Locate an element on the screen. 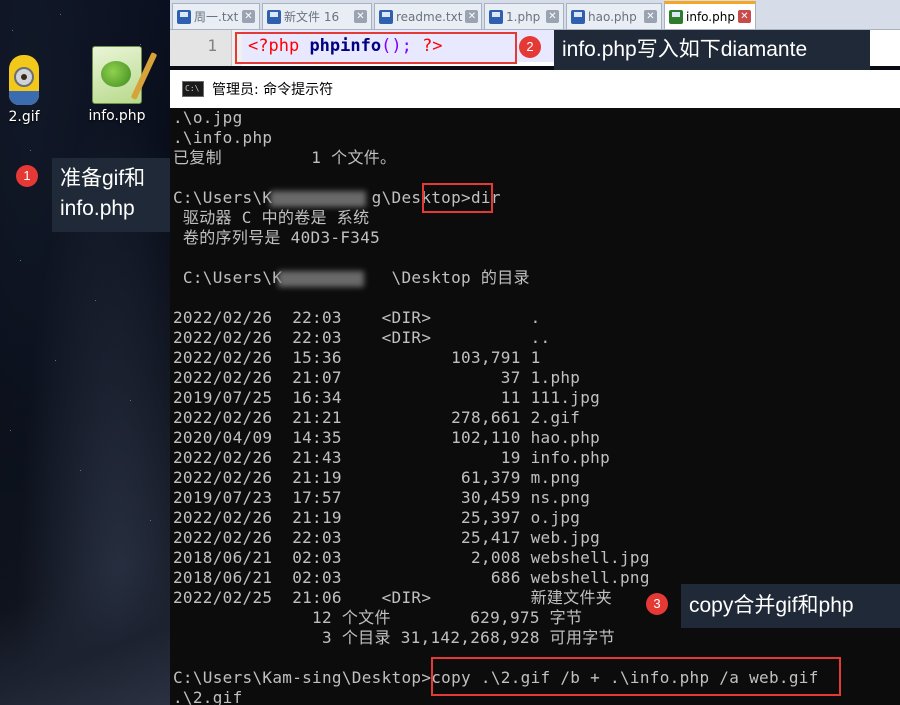 This screenshot has height=705, width=900. terminal-line: 2022/02/26 22:03 25,417 web.jpg is located at coordinates (387, 537).